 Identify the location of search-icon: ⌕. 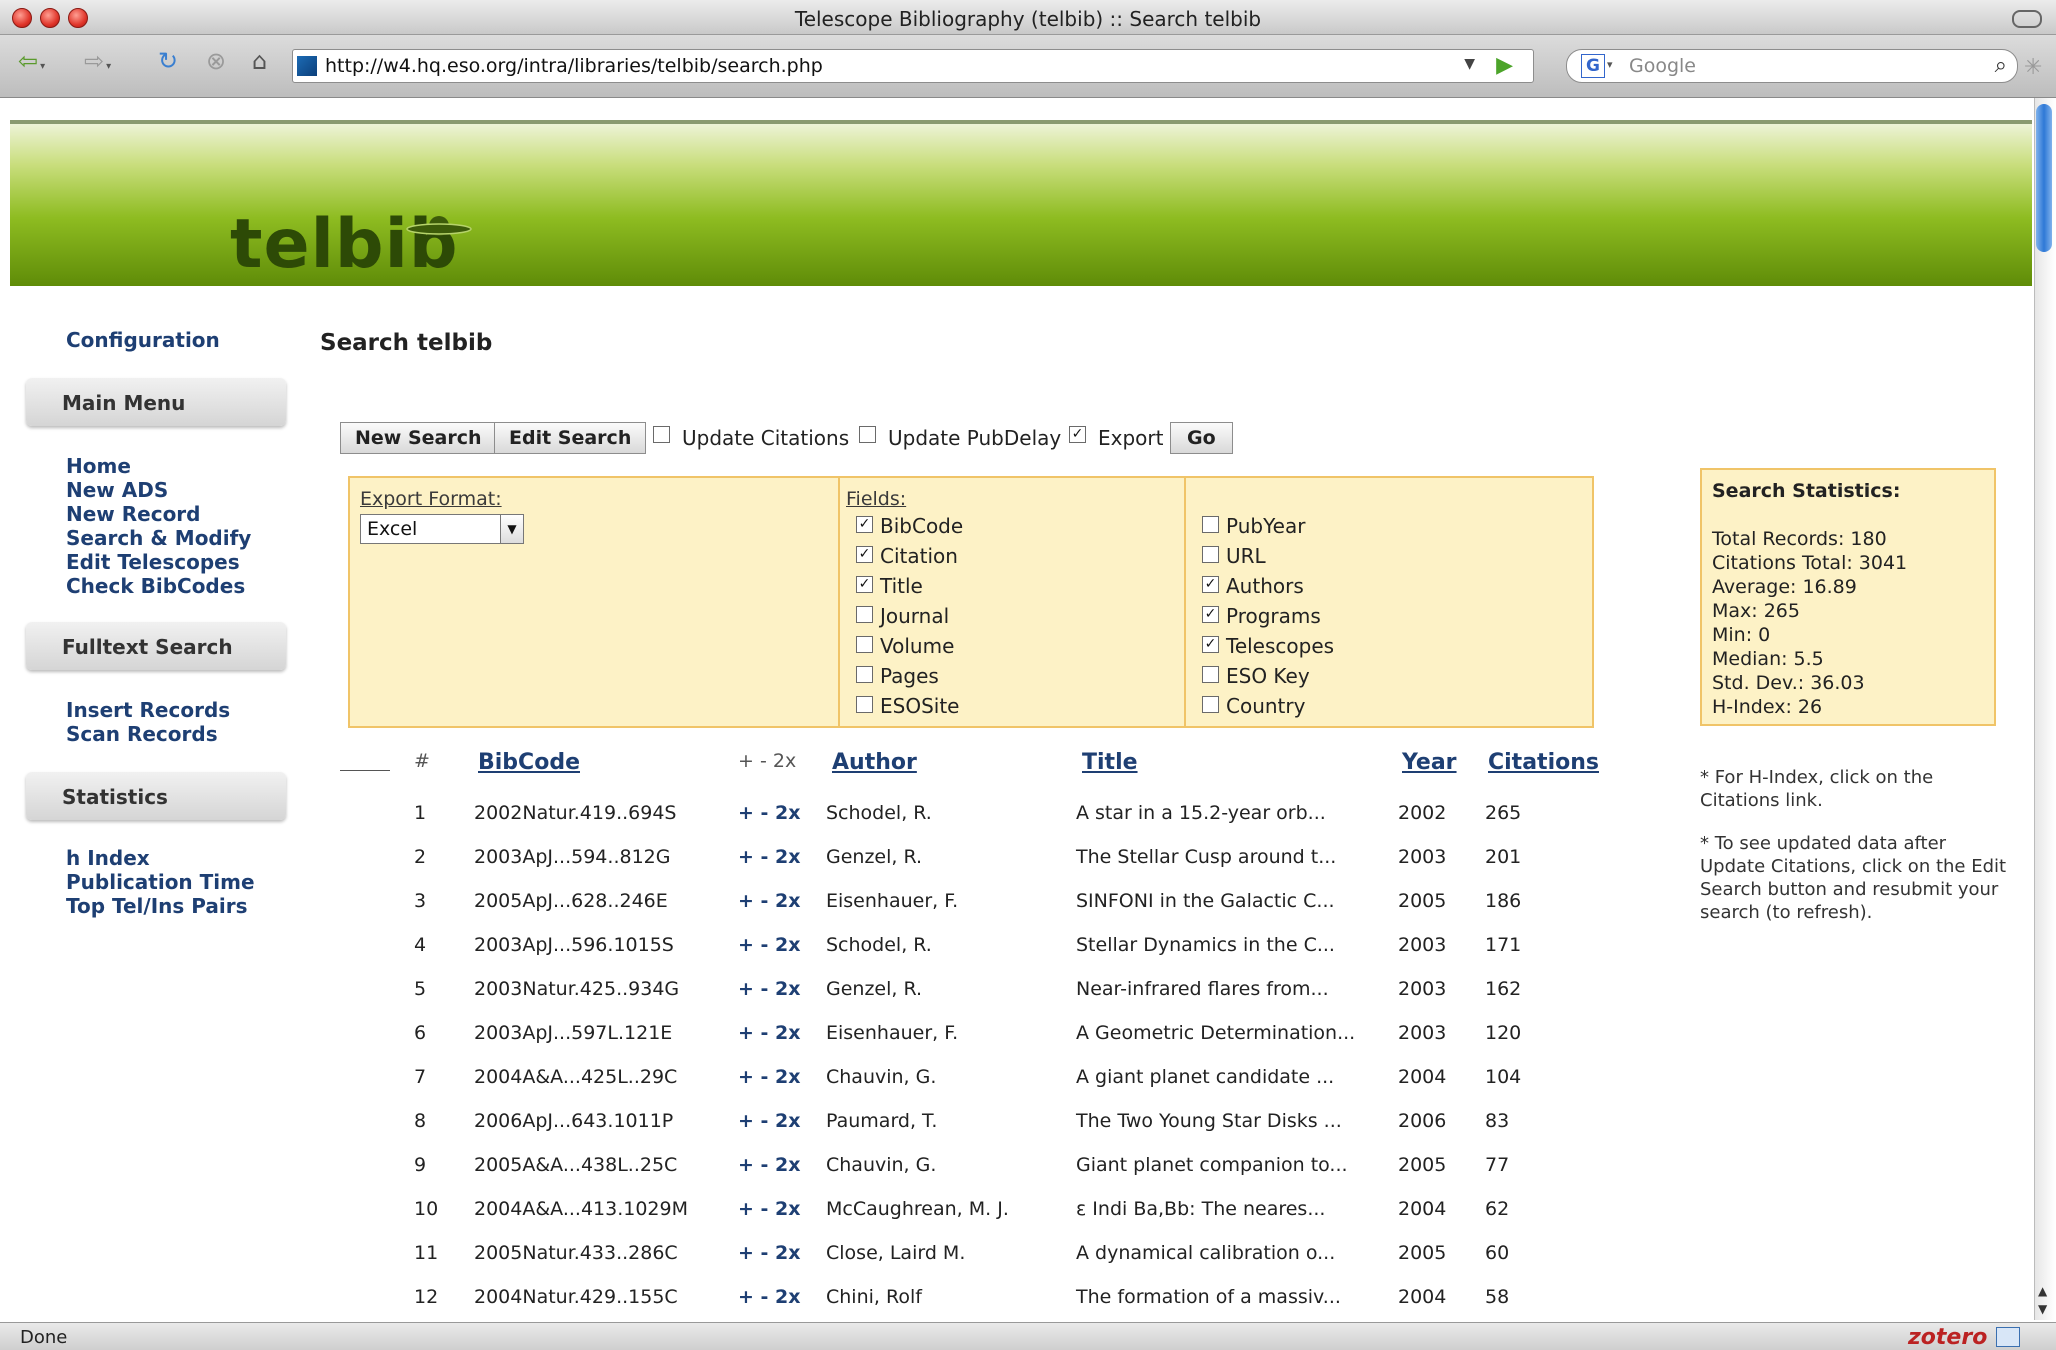
(2001, 65).